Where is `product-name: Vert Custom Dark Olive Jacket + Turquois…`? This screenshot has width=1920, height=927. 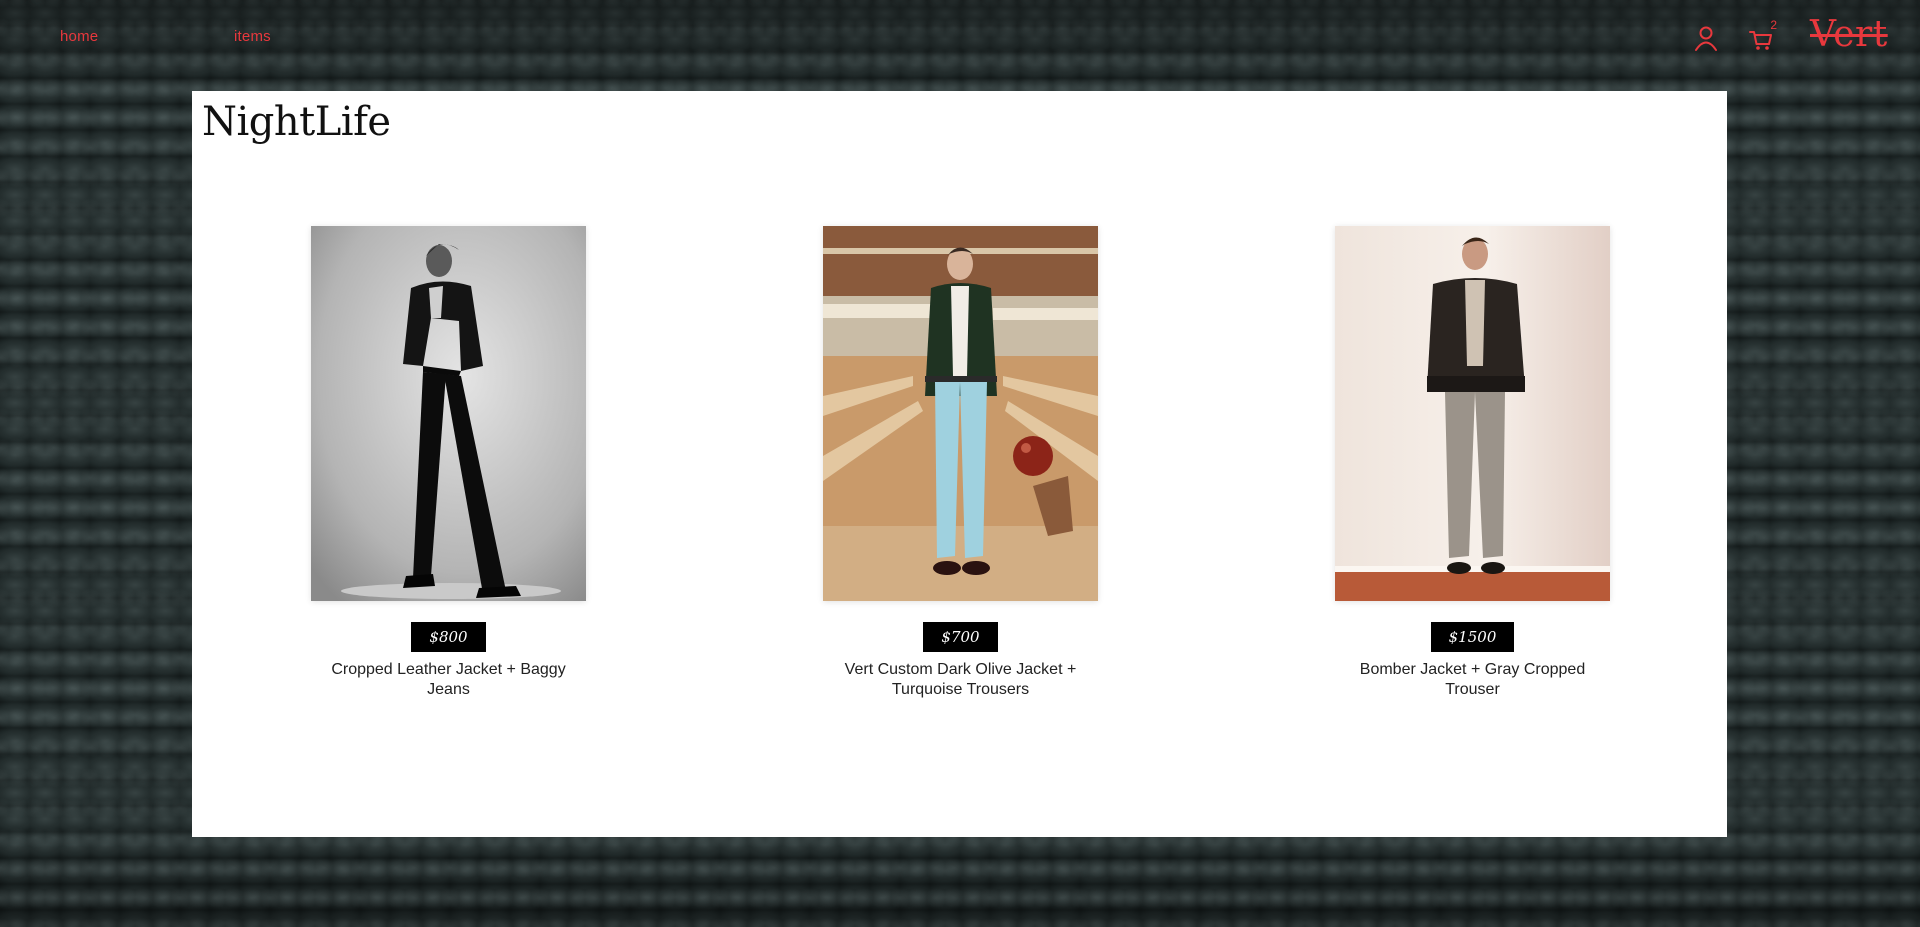
product-name: Vert Custom Dark Olive Jacket + Turquois… is located at coordinates (960, 680).